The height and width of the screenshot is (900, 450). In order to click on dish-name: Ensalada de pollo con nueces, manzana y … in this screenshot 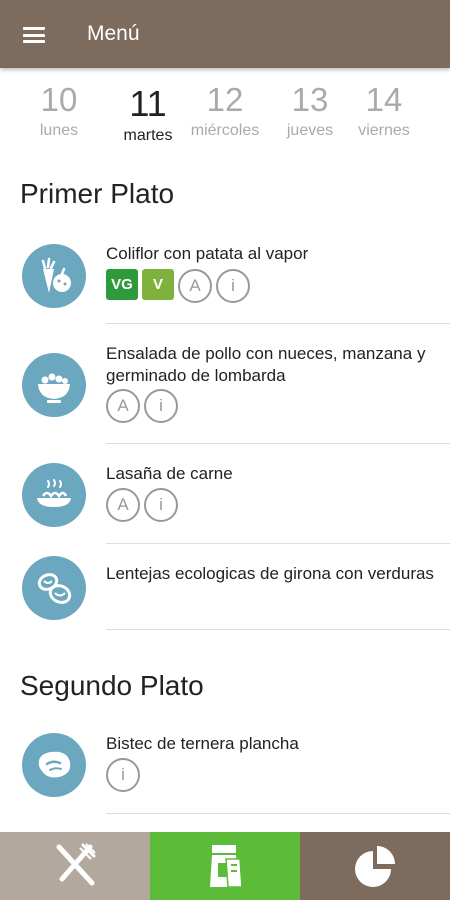, I will do `click(266, 364)`.